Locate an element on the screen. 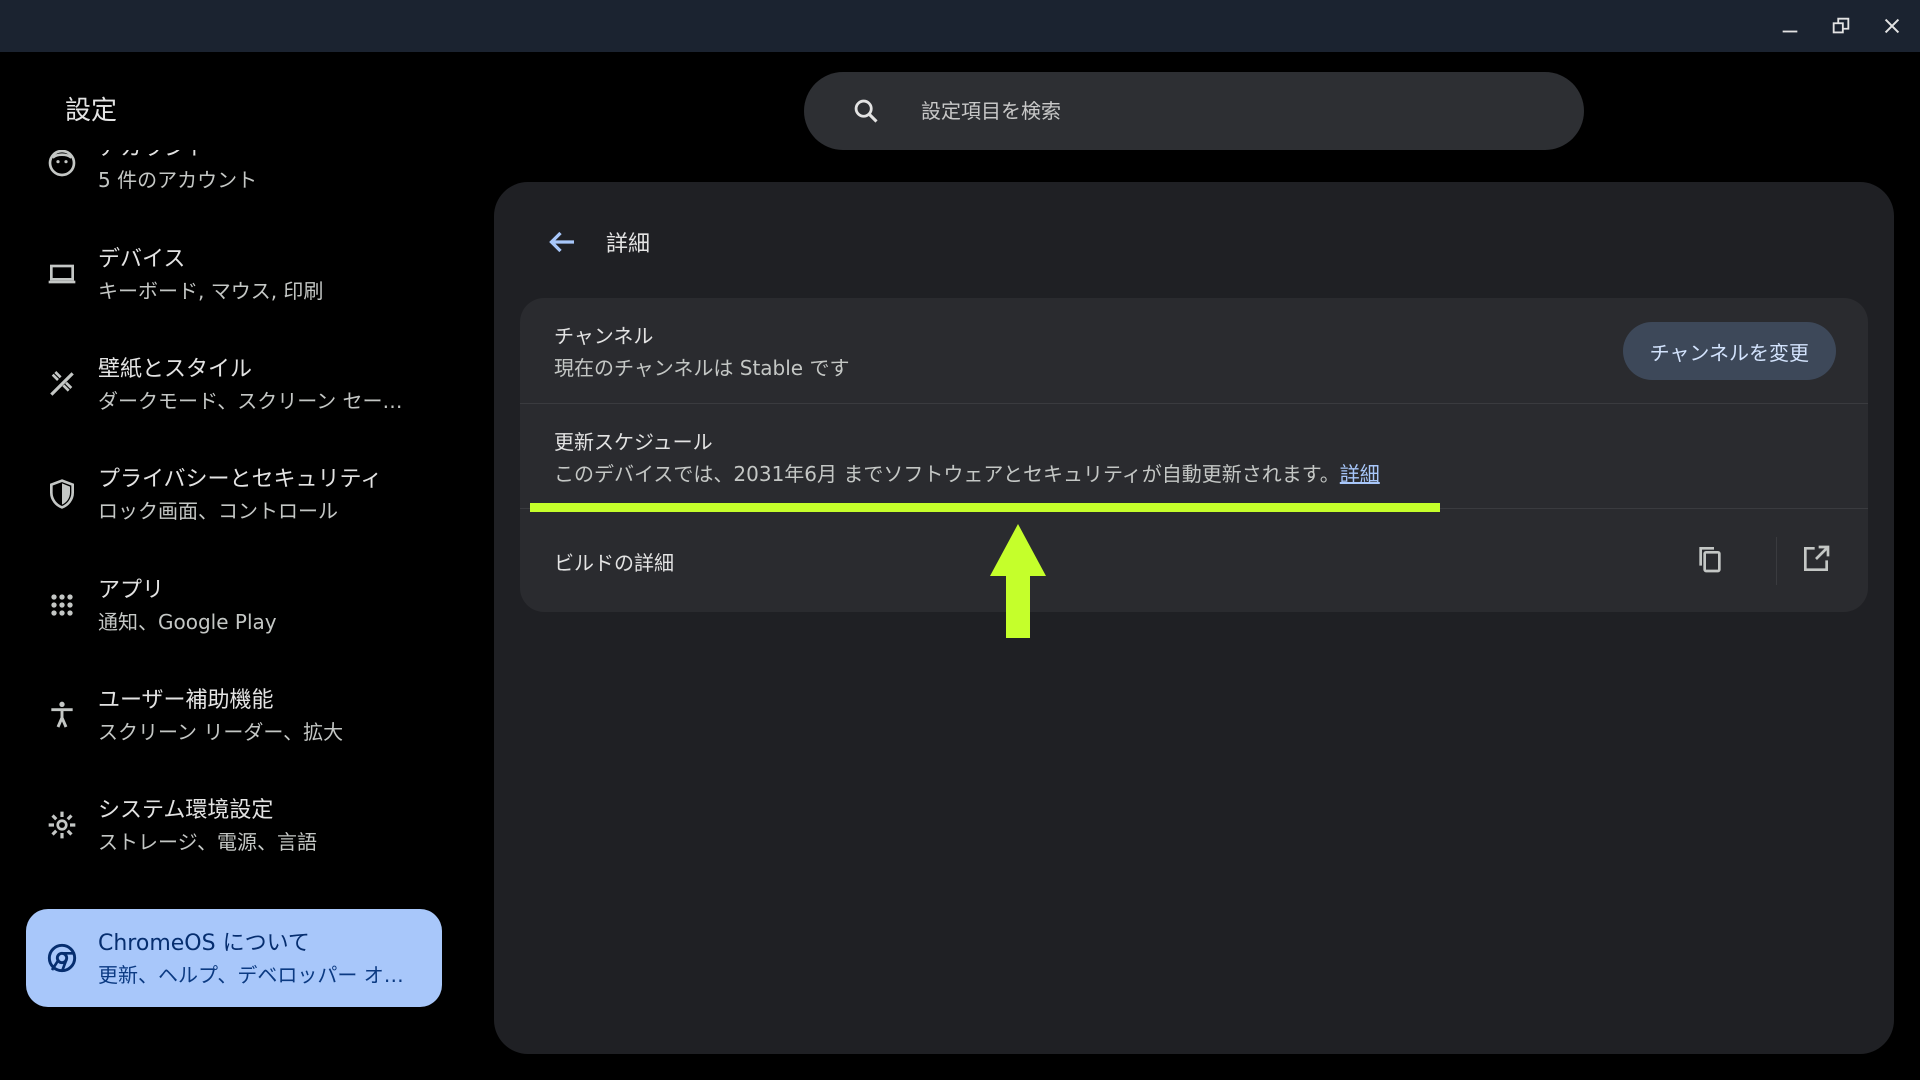 The height and width of the screenshot is (1080, 1920). copy-icon is located at coordinates (1710, 560).